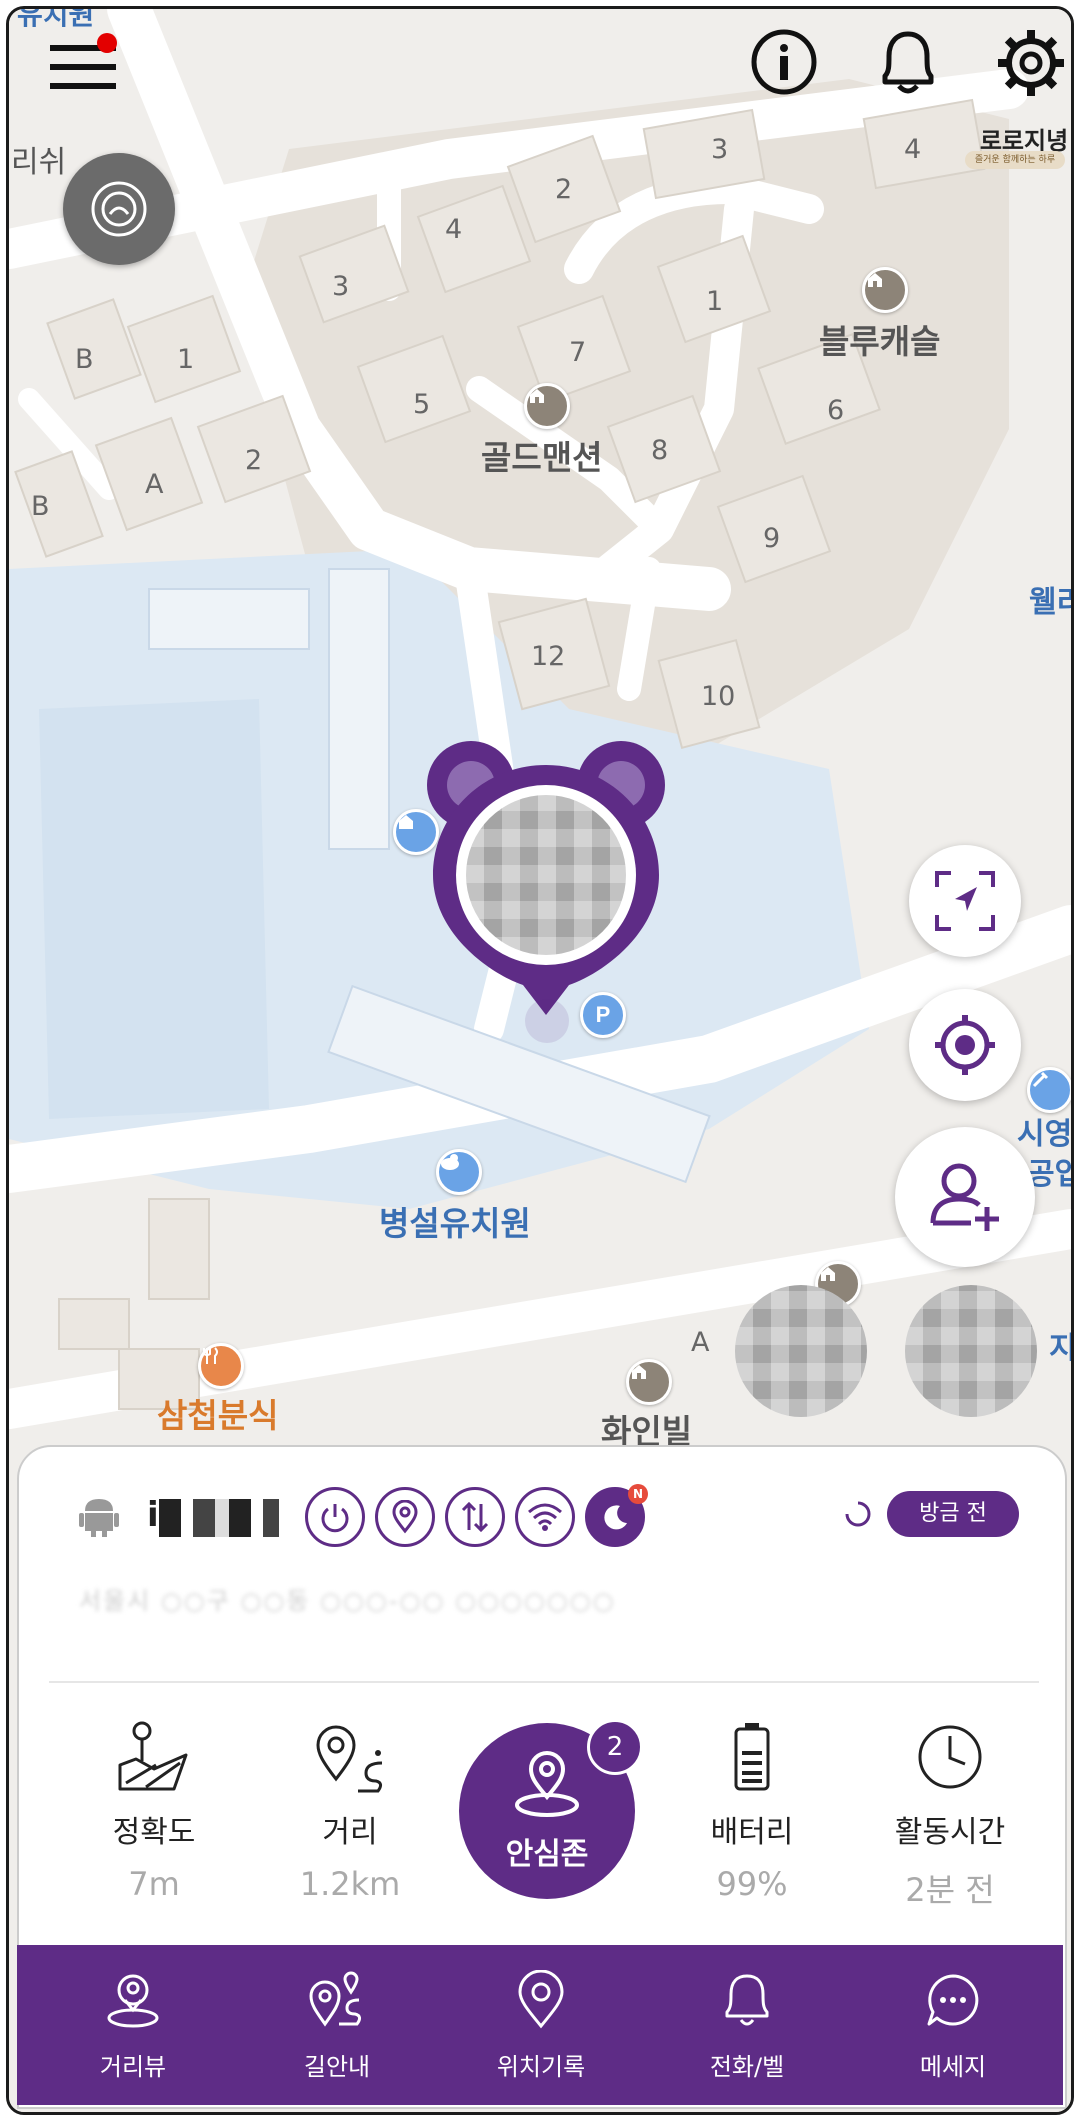 The image size is (1080, 2121). I want to click on building-number: B, so click(40, 506).